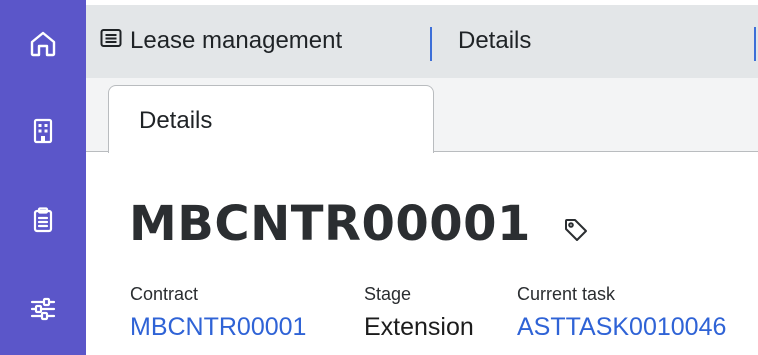 This screenshot has width=758, height=355. What do you see at coordinates (111, 41) in the screenshot?
I see `list-icon` at bounding box center [111, 41].